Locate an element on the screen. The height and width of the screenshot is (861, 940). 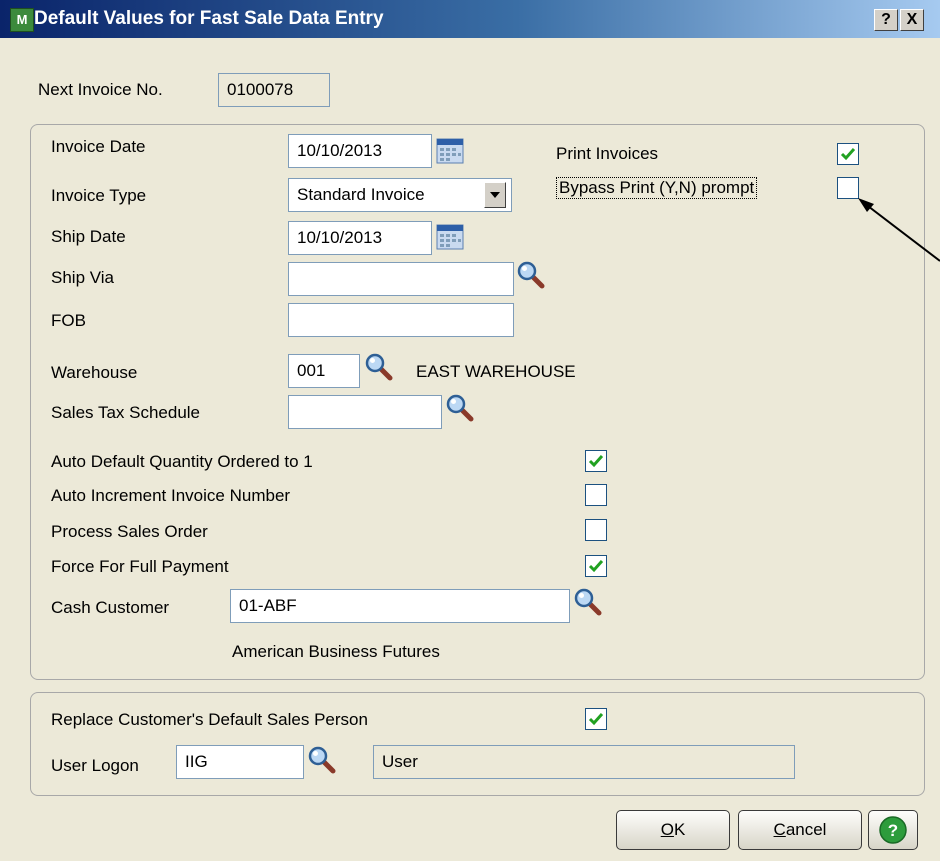
replace-salesperson-checkbox is located at coordinates (596, 719).